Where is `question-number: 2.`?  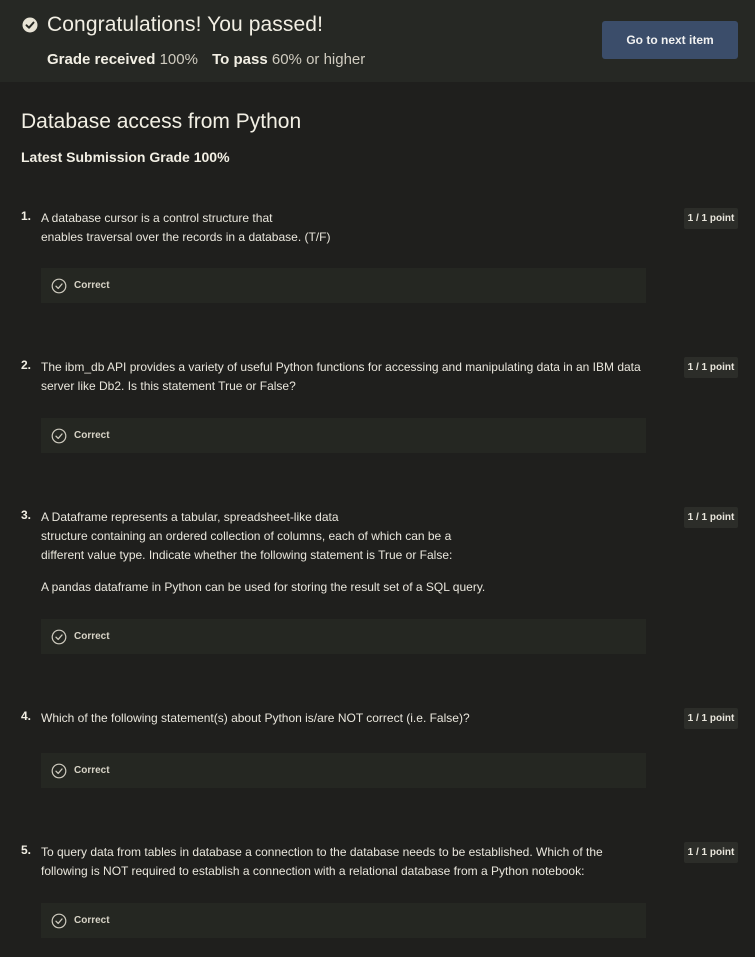 question-number: 2. is located at coordinates (26, 365).